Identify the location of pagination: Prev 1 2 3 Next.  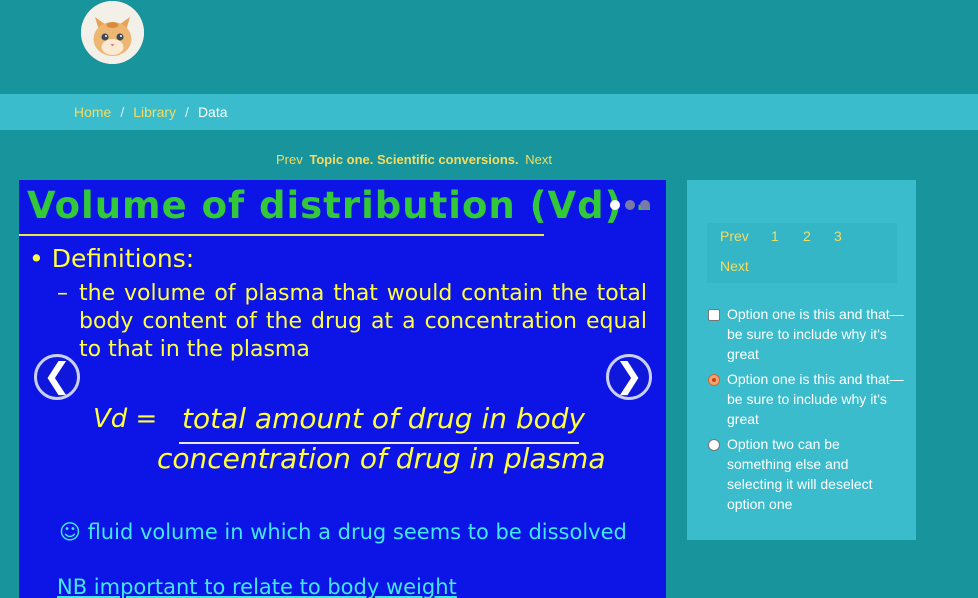
(802, 253).